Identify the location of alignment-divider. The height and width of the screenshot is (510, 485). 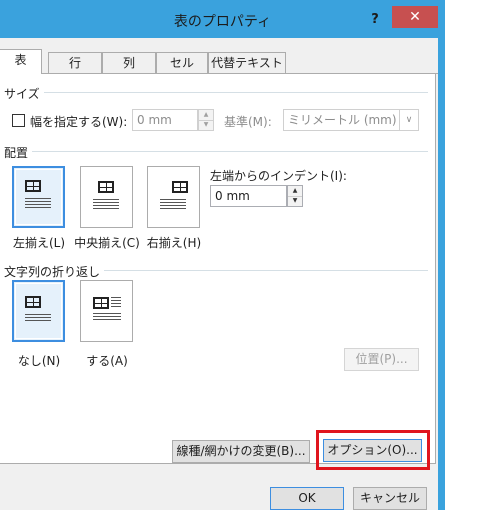
(216, 151).